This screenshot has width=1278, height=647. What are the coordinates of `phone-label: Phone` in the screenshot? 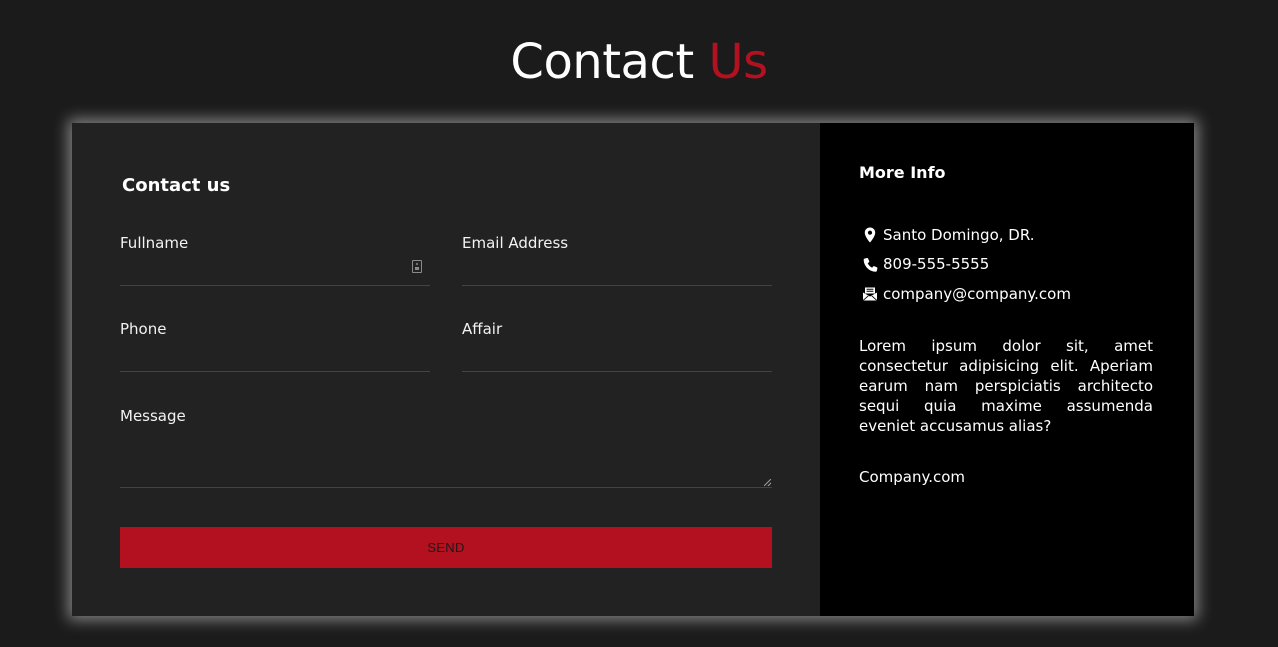 It's located at (143, 329).